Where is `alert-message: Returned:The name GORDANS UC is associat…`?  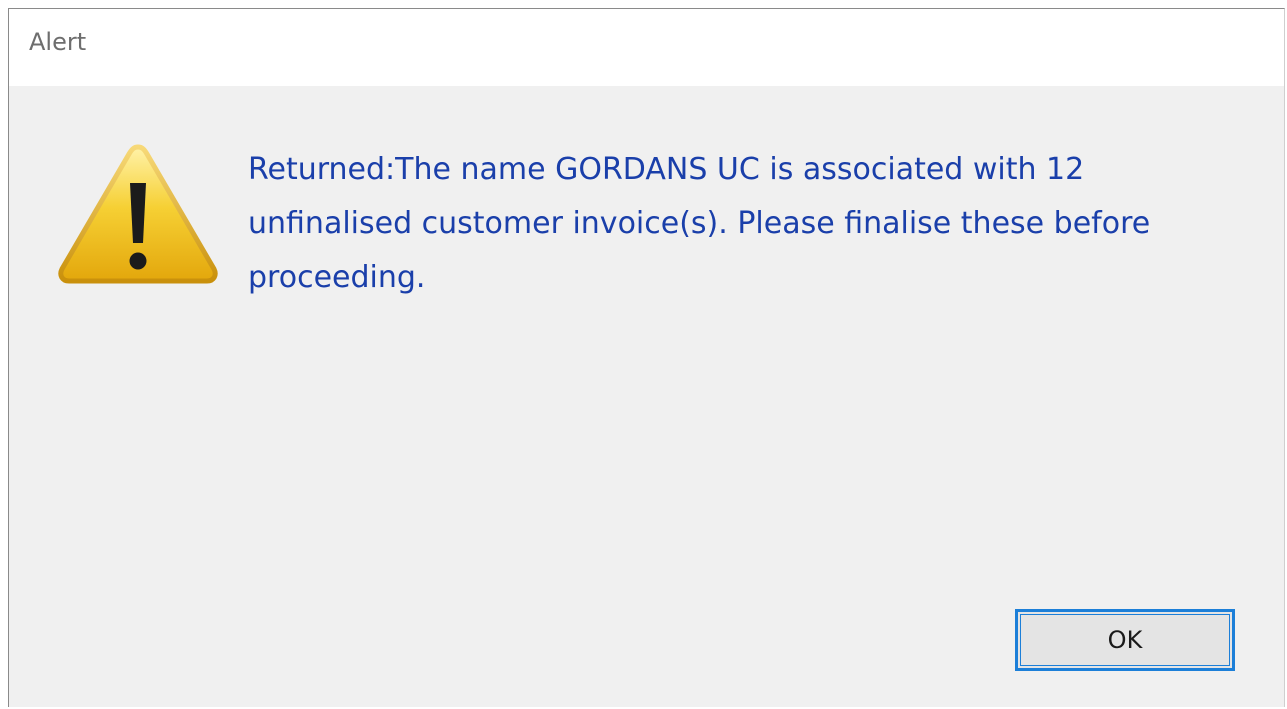
alert-message: Returned:The name GORDANS UC is associat… is located at coordinates (699, 223).